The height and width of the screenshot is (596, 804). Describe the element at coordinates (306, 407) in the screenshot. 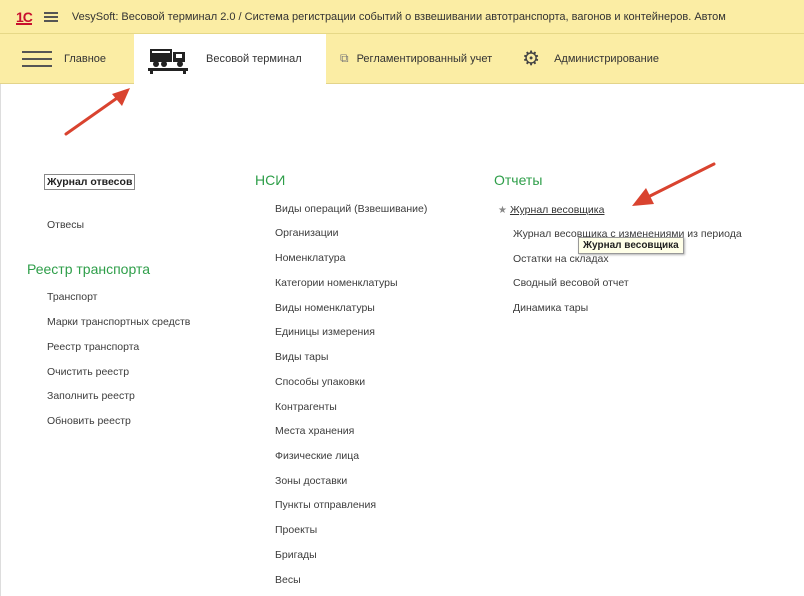

I see `nsi-item: Контрагенты` at that location.